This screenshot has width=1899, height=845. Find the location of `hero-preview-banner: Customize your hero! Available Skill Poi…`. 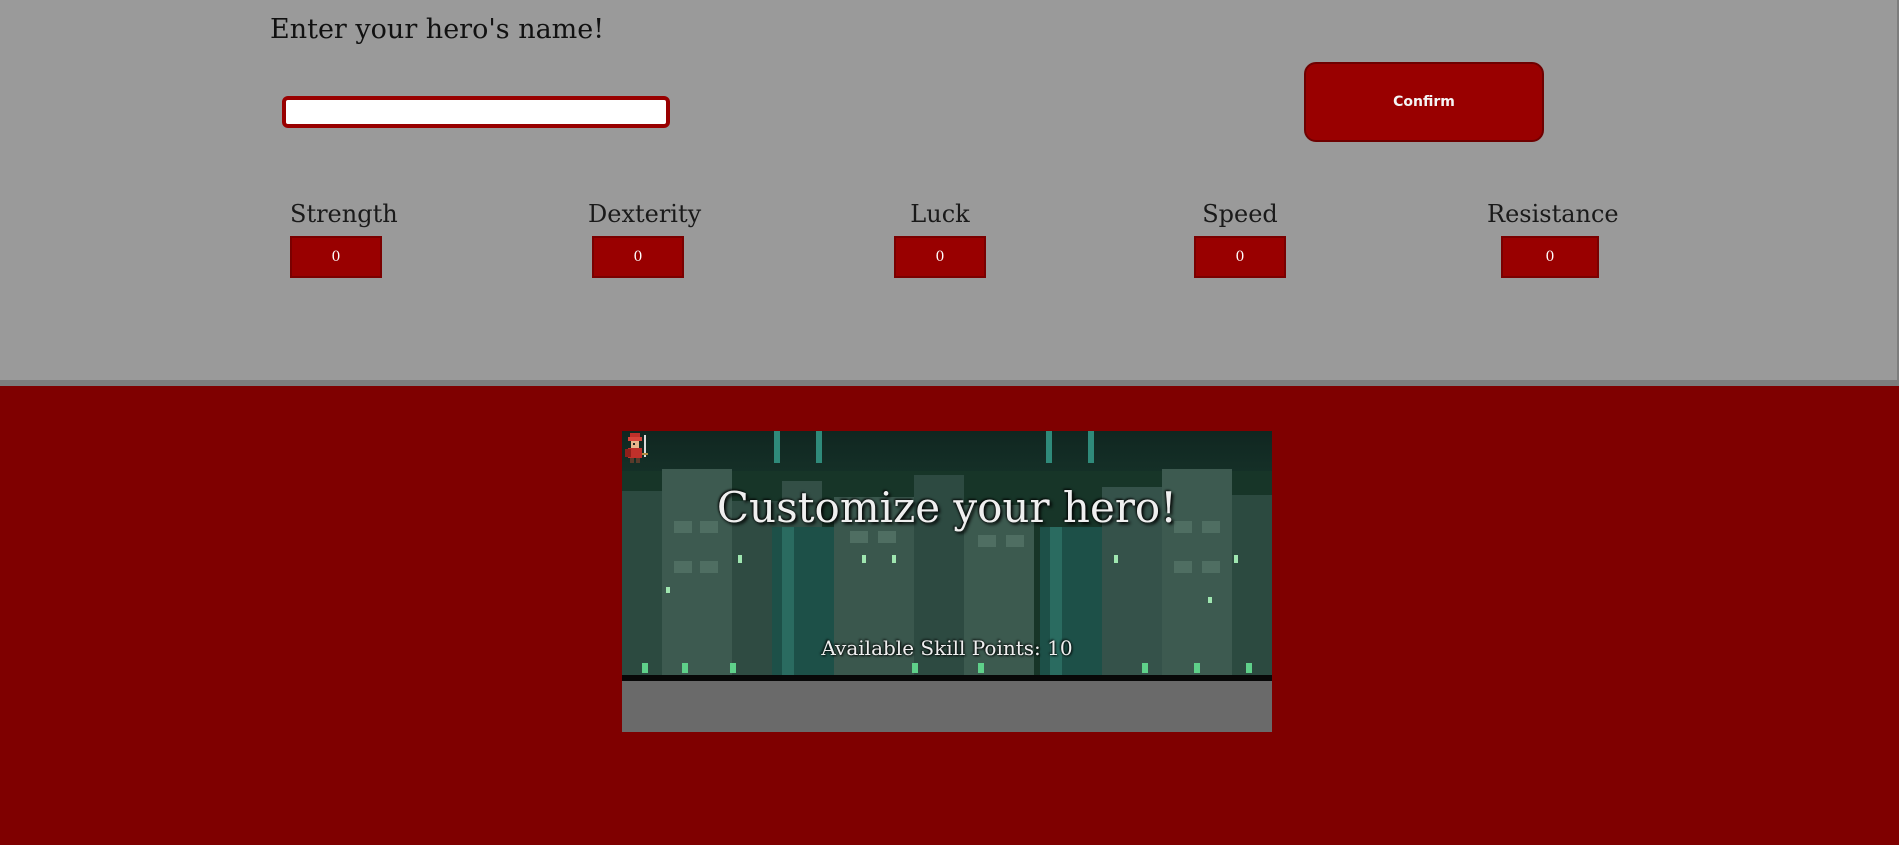

hero-preview-banner: Customize your hero! Available Skill Poi… is located at coordinates (947, 581).